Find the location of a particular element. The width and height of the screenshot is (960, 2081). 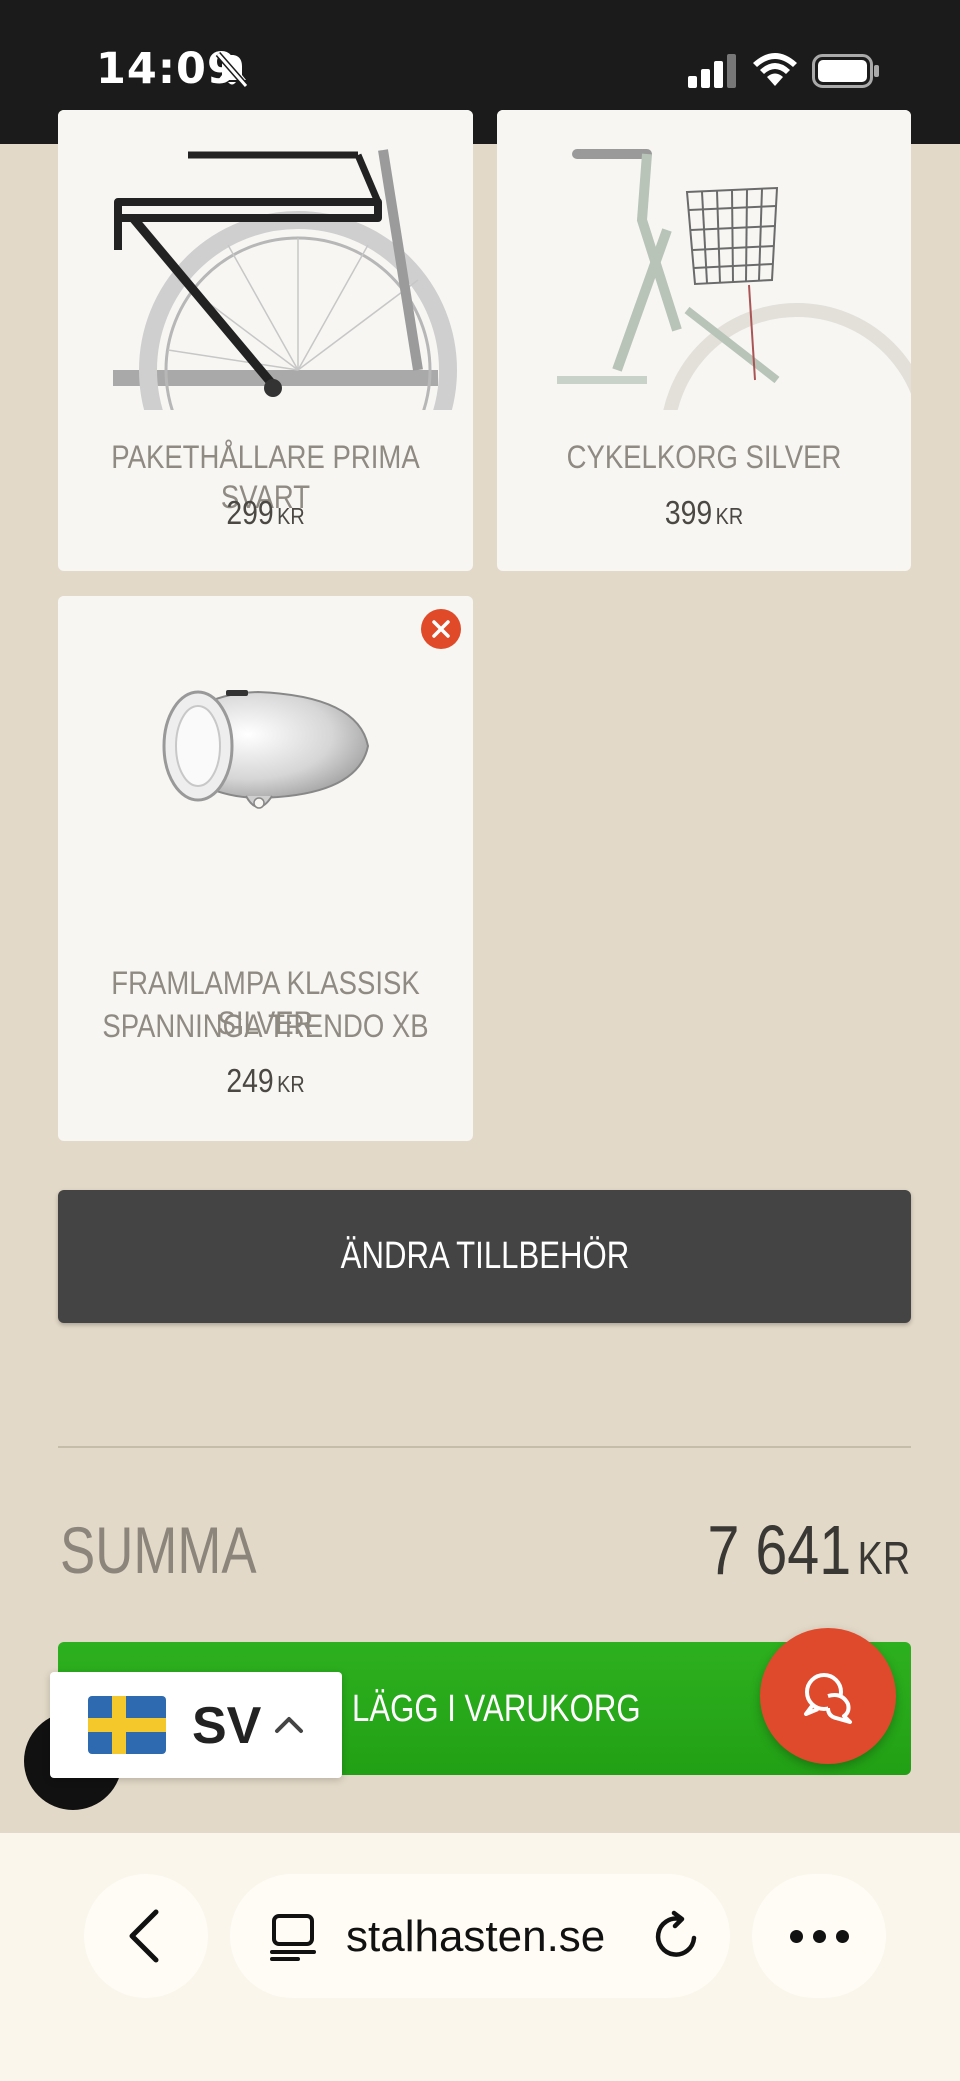

chevron-up-icon is located at coordinates (289, 1725).